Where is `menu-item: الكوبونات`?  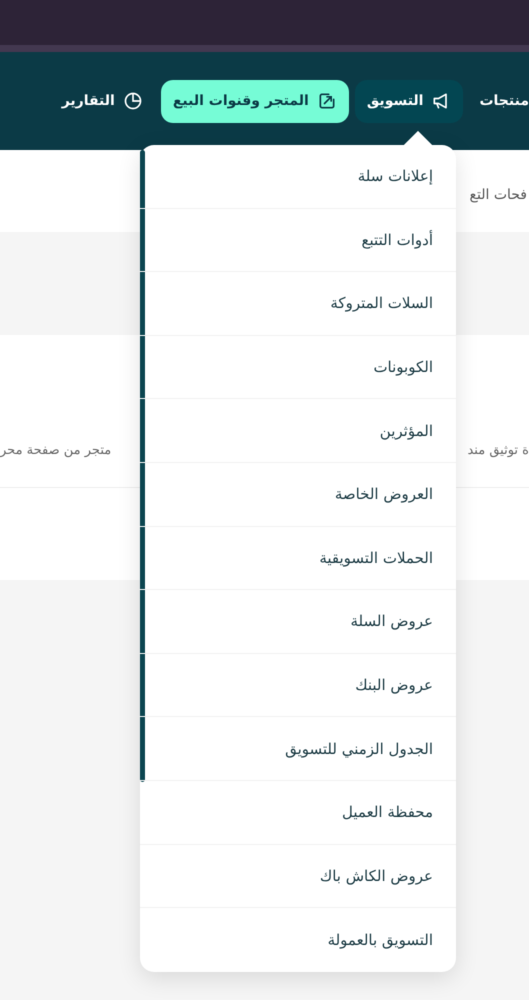 menu-item: الكوبونات is located at coordinates (298, 368).